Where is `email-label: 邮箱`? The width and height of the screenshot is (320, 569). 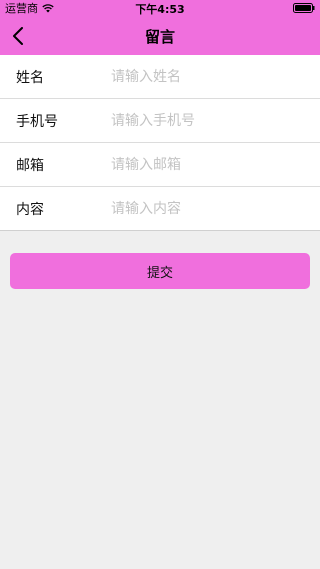
email-label: 邮箱 is located at coordinates (30, 165).